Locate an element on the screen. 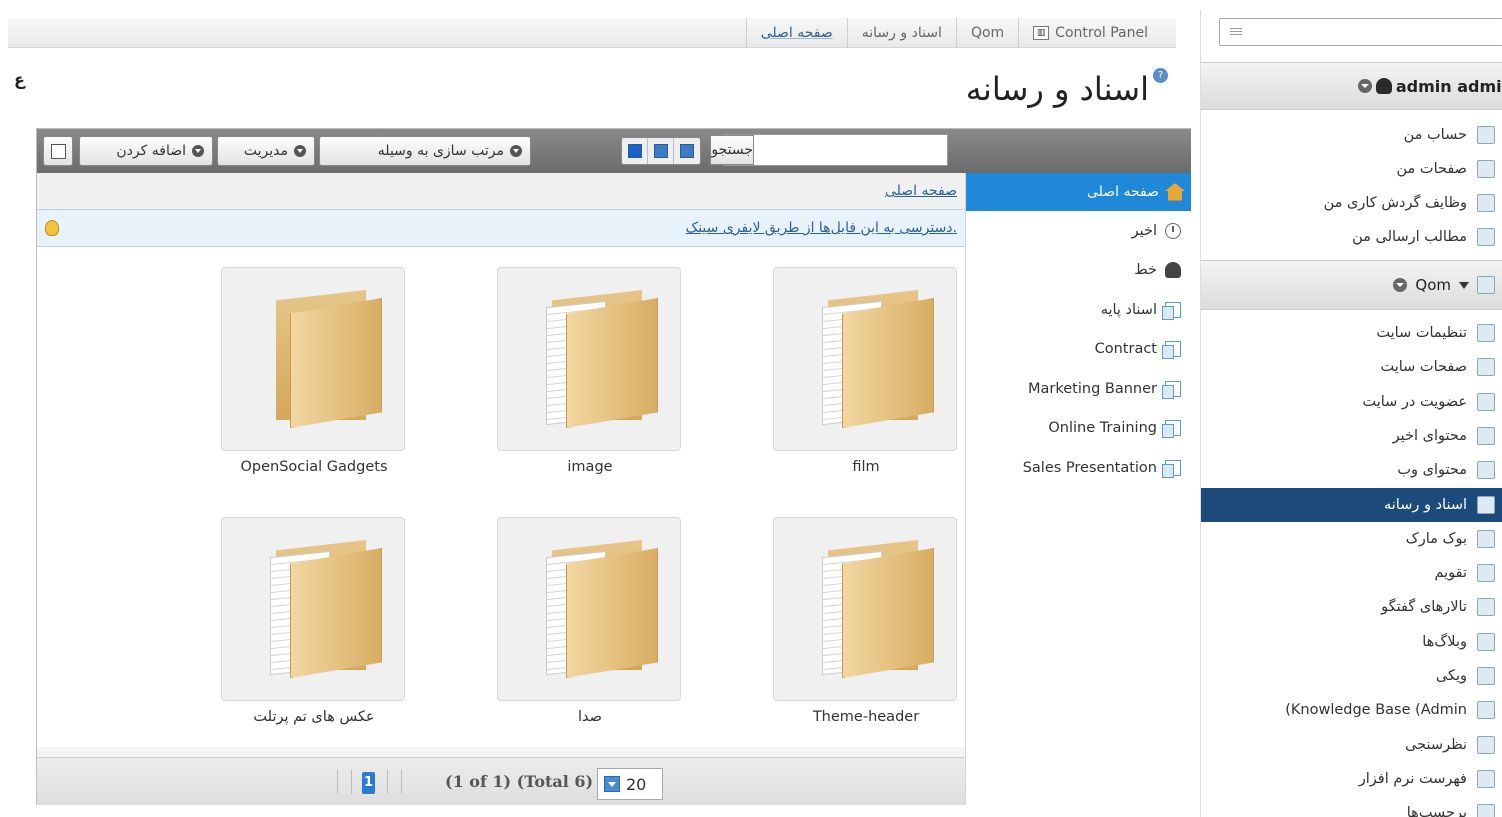 Image resolution: width=1502 pixels, height=817 pixels. polls-icon is located at coordinates (1486, 744).